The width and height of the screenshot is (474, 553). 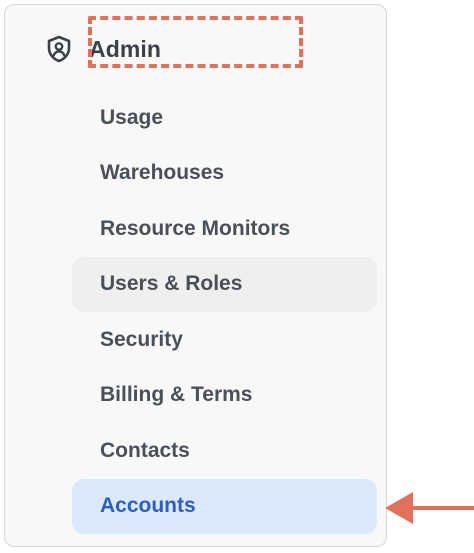 What do you see at coordinates (429, 508) in the screenshot?
I see `pointer-arrow-icon` at bounding box center [429, 508].